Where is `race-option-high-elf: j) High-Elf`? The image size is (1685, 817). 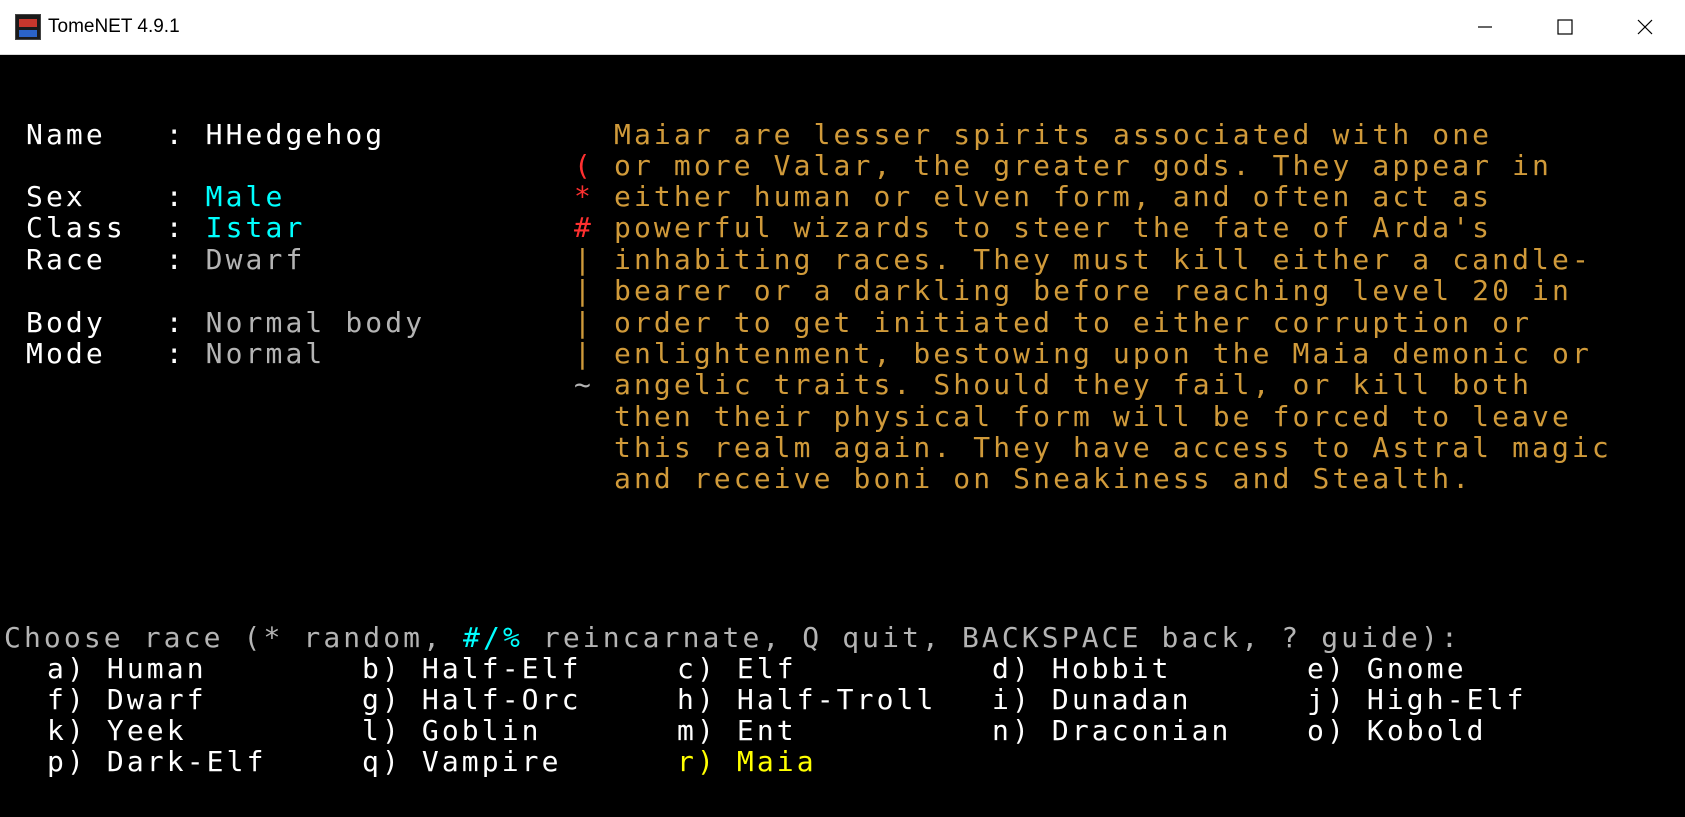 race-option-high-elf: j) High-Elf is located at coordinates (1417, 699).